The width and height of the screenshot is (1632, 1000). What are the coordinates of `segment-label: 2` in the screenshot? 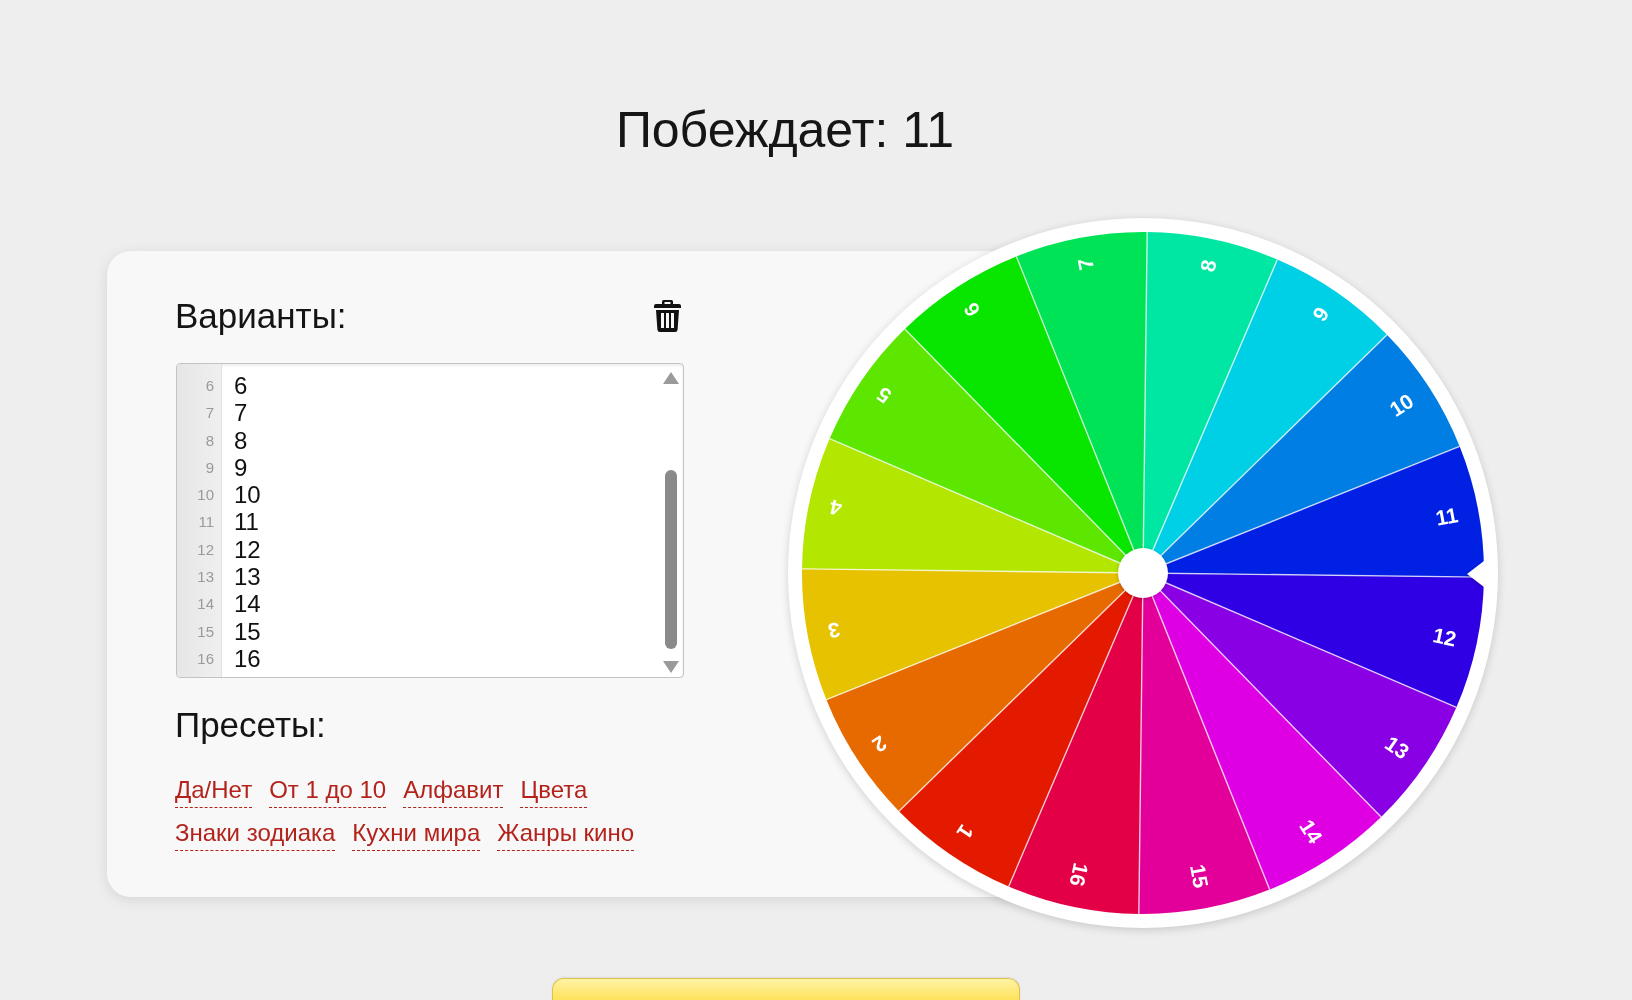 It's located at (879, 744).